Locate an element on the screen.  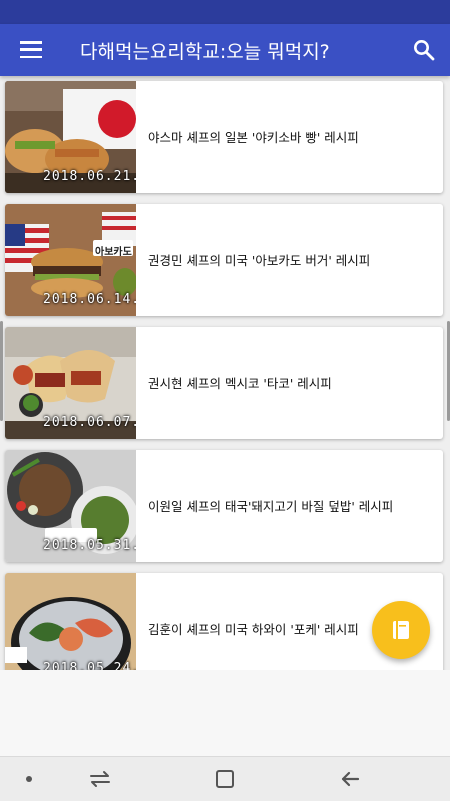
recipe-thumbnail: 2018.06.07. is located at coordinates (70, 383).